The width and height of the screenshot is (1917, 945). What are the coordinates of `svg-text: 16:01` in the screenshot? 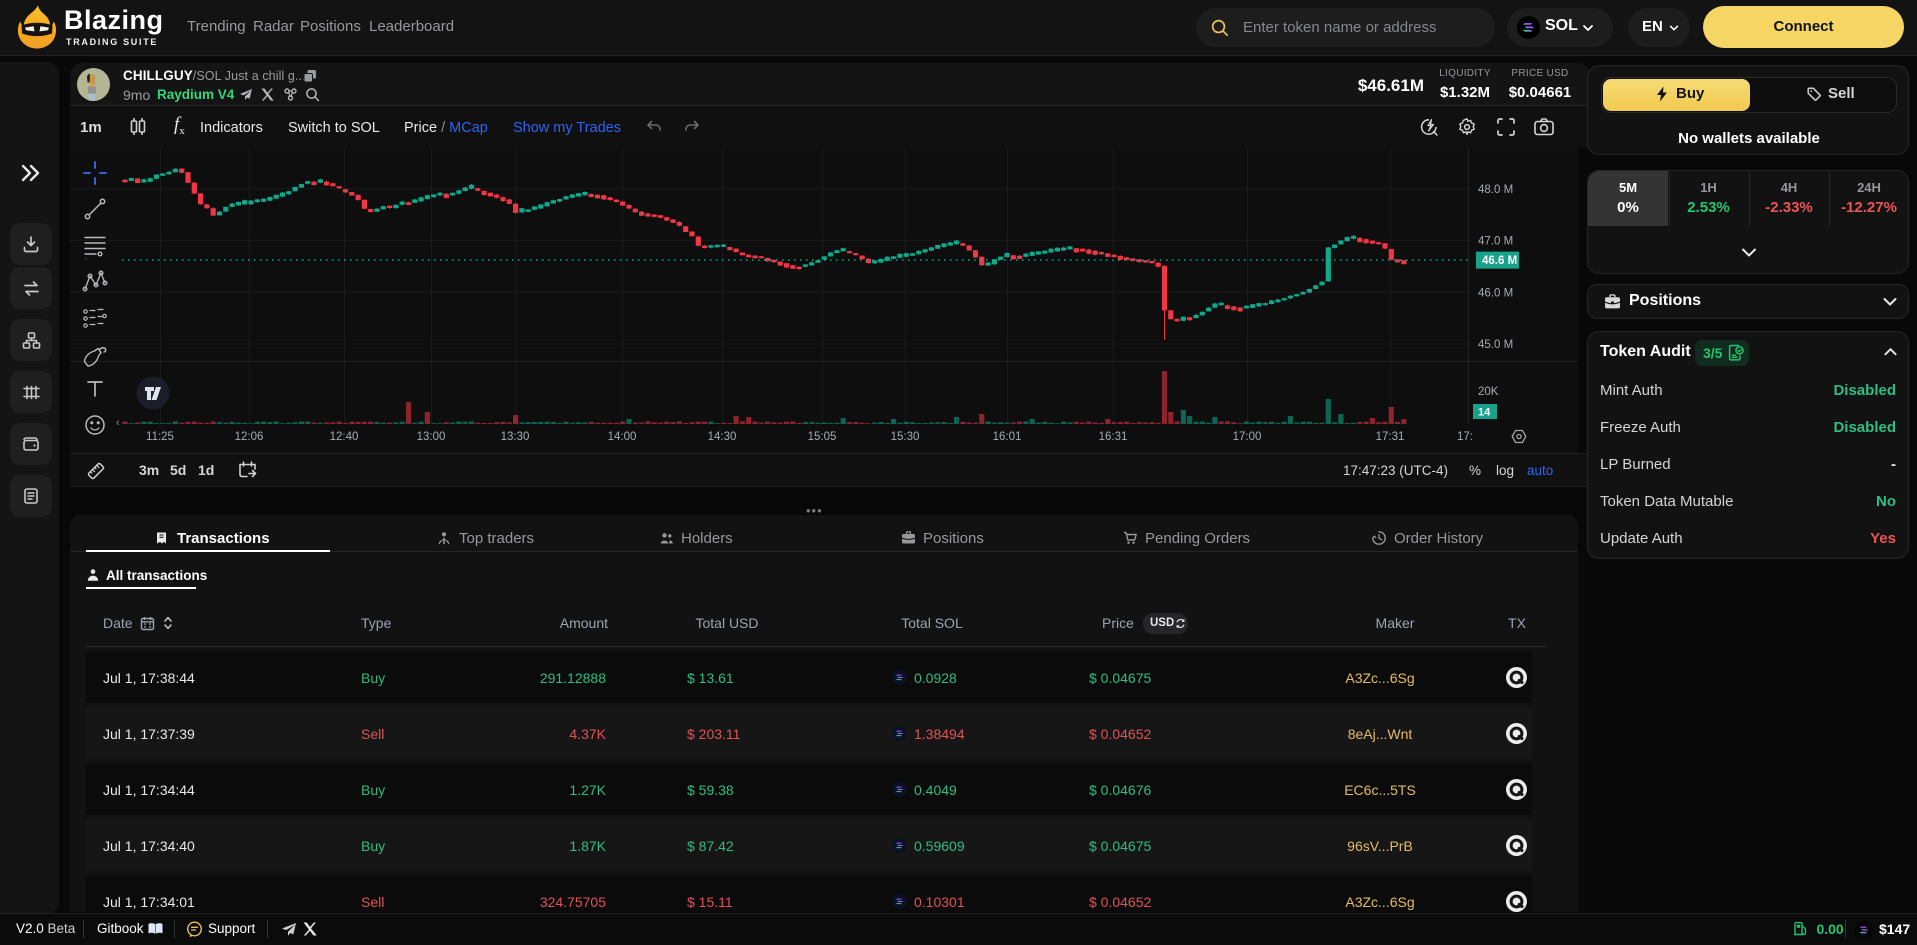 It's located at (1007, 437).